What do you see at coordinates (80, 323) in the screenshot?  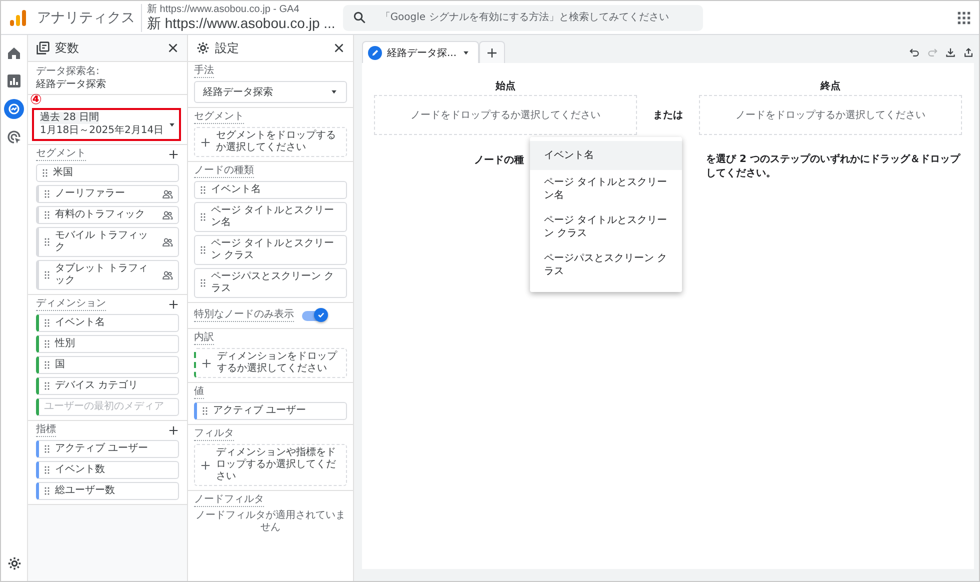 I see `chip-label: イベント名` at bounding box center [80, 323].